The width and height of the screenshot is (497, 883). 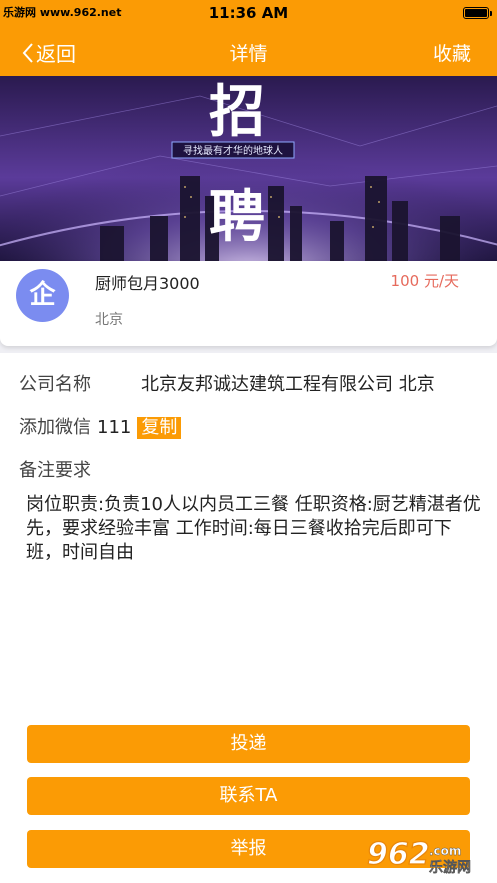 I want to click on status-bar: 乐游网 www.962.net 11:36 AM, so click(x=248, y=13).